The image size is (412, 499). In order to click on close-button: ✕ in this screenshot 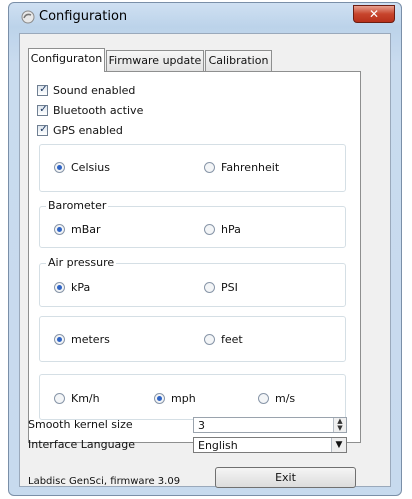, I will do `click(374, 14)`.